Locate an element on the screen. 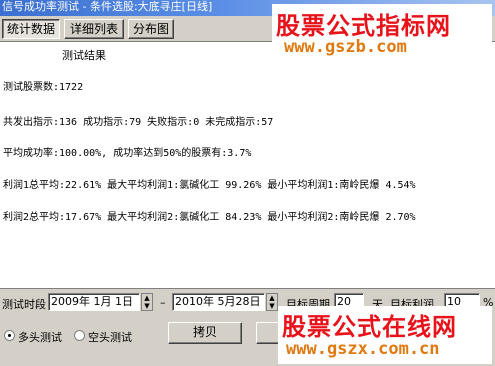 The image size is (495, 366). result-success-rate: 平均成功率:100.00%, 成功率达到50%的股票有:3.7% is located at coordinates (127, 153).